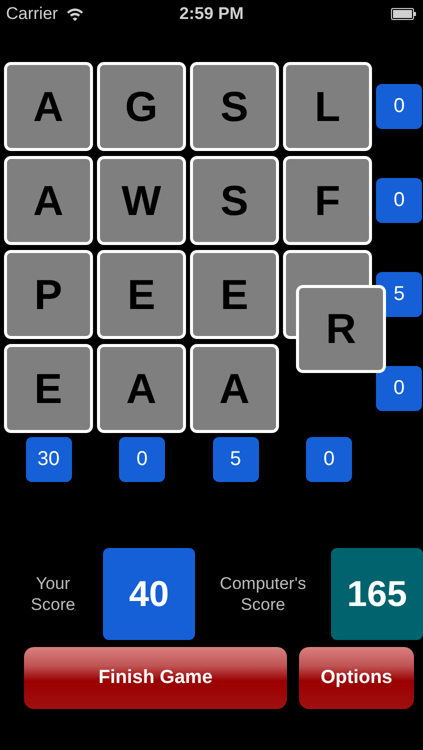 The width and height of the screenshot is (423, 750). I want to click on column-score: 5, so click(235, 459).